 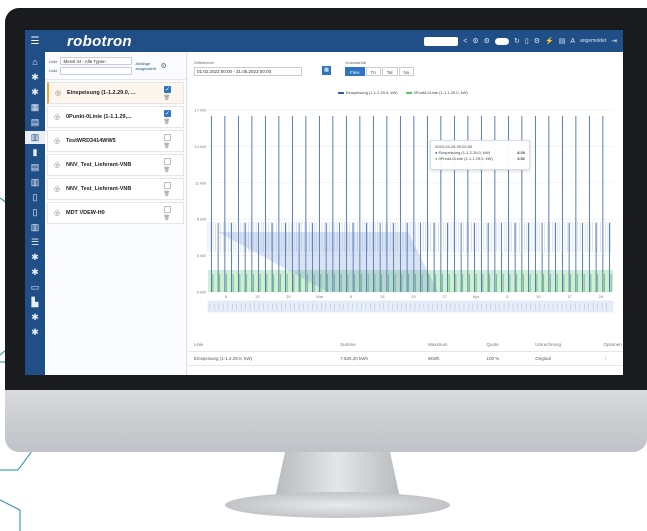 I want to click on table-header-cell: Summe, so click(x=384, y=344).